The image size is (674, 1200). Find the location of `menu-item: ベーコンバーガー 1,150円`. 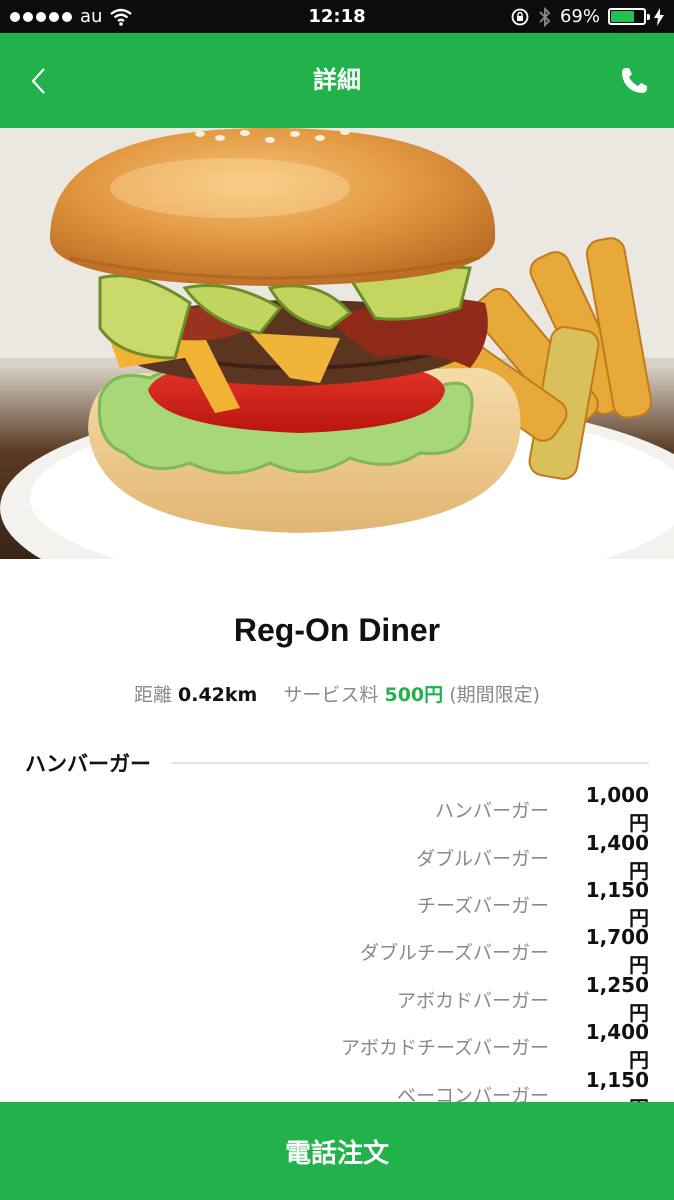

menu-item: ベーコンバーガー 1,150円 is located at coordinates (337, 1084).